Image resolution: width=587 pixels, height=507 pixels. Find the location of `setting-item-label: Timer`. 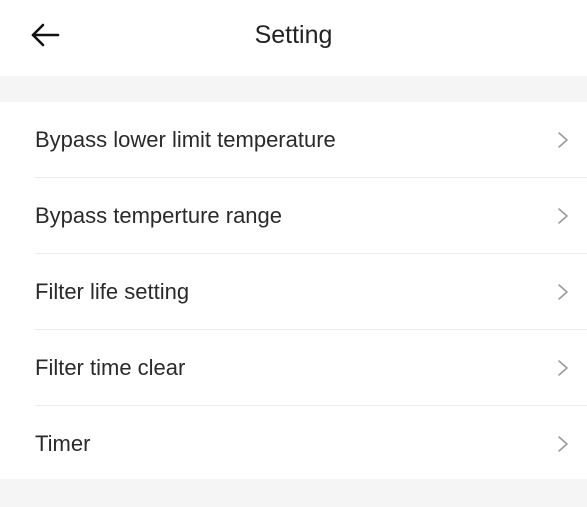

setting-item-label: Timer is located at coordinates (63, 443).